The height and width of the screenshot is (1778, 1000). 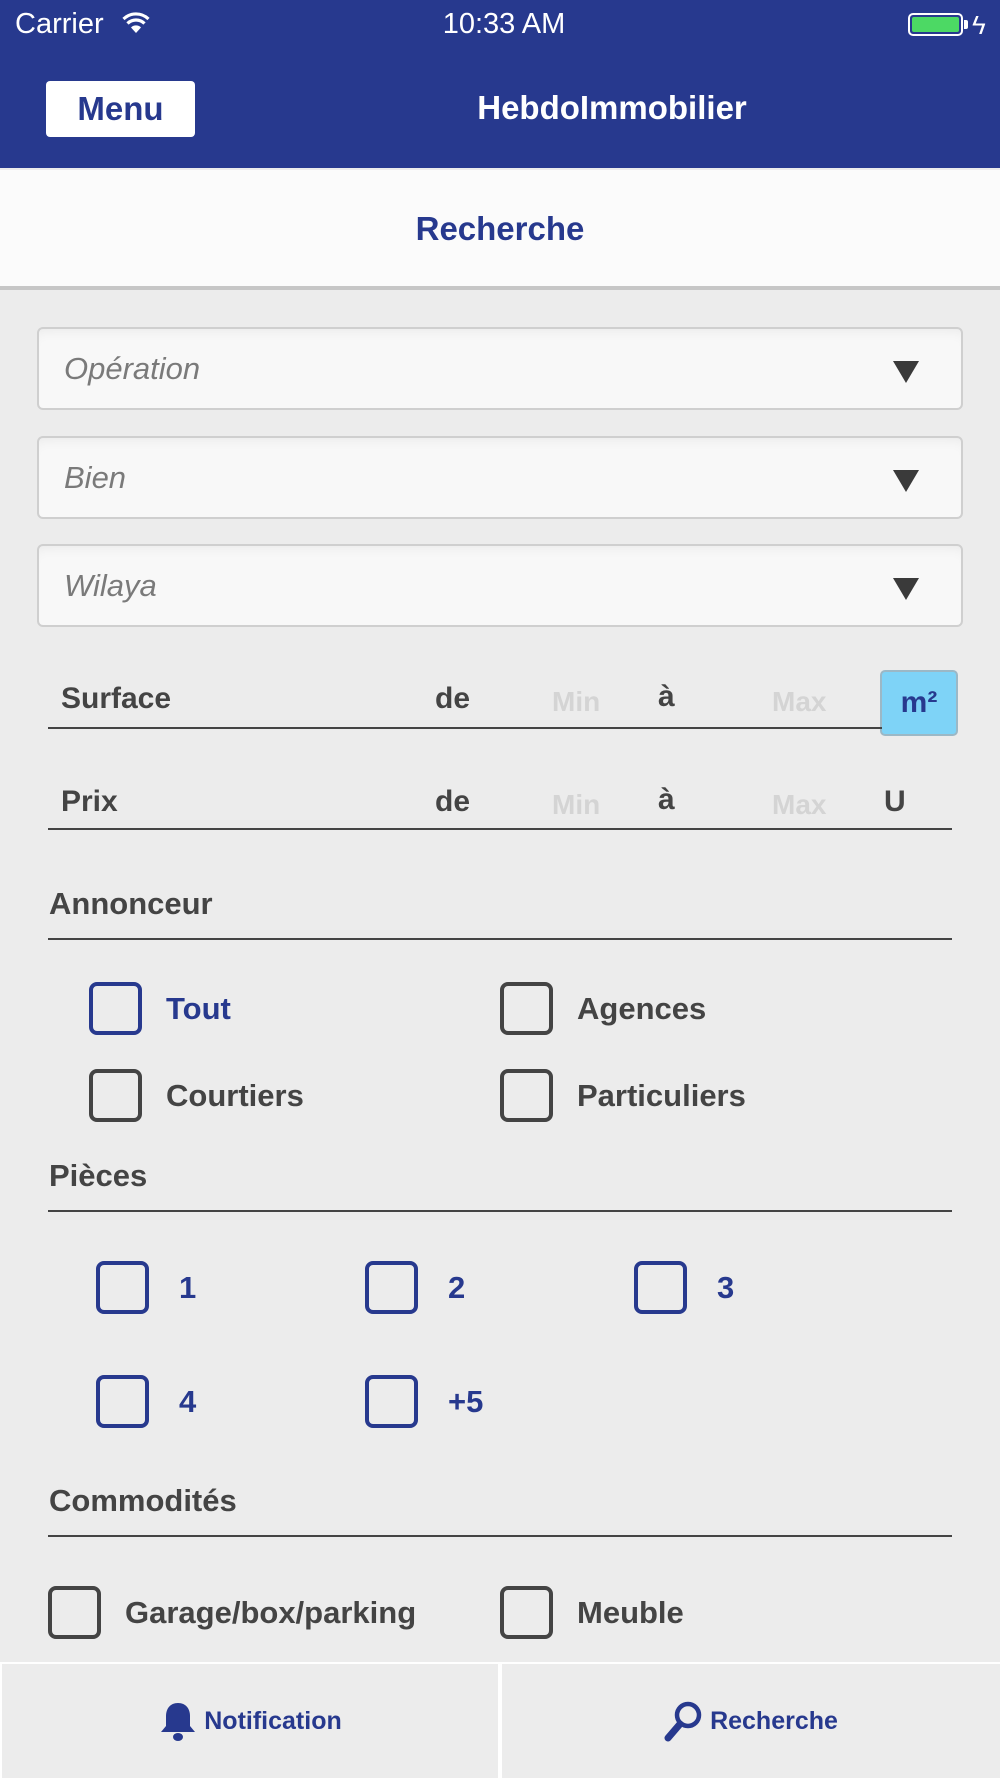 I want to click on page-title: Recherche, so click(x=500, y=228).